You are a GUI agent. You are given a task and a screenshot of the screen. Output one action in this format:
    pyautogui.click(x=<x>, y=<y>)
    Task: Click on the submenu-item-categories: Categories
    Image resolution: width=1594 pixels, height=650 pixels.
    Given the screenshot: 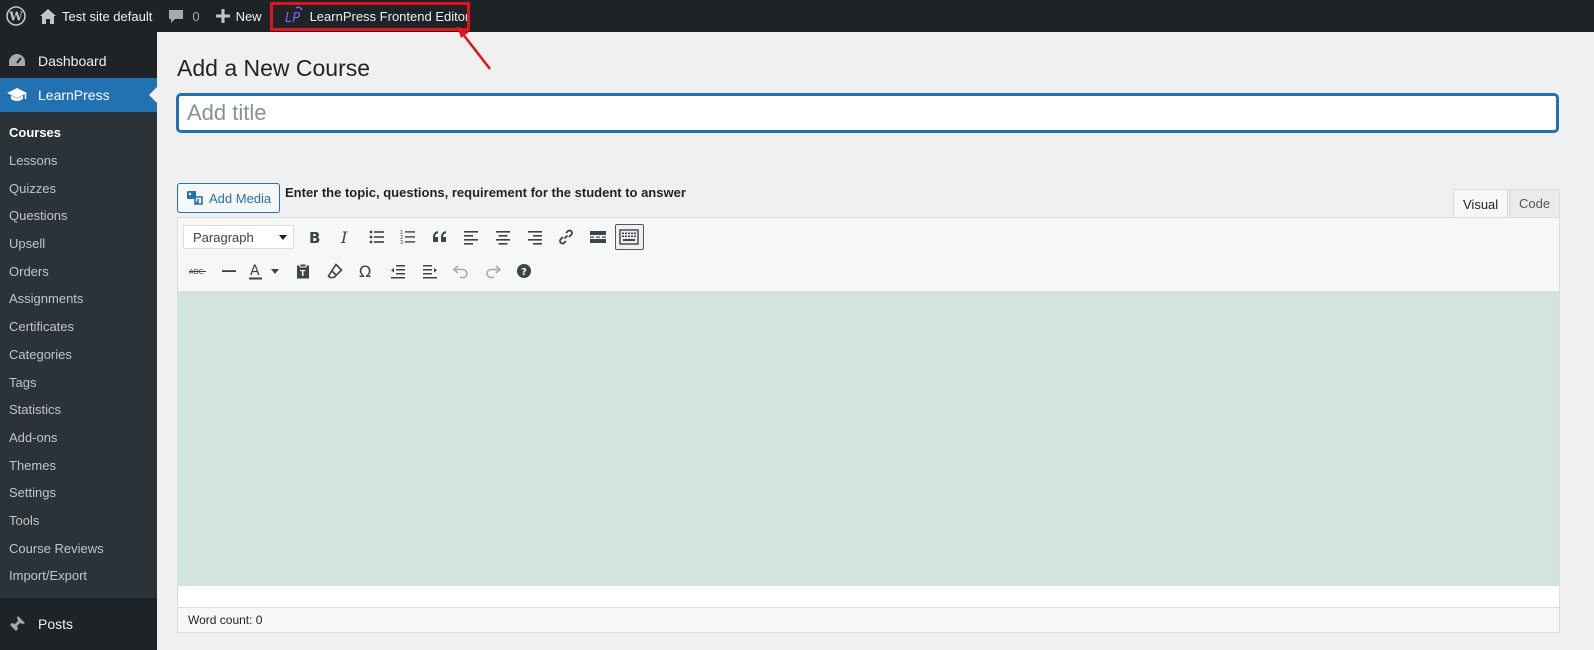 What is the action you would take?
    pyautogui.click(x=78, y=355)
    